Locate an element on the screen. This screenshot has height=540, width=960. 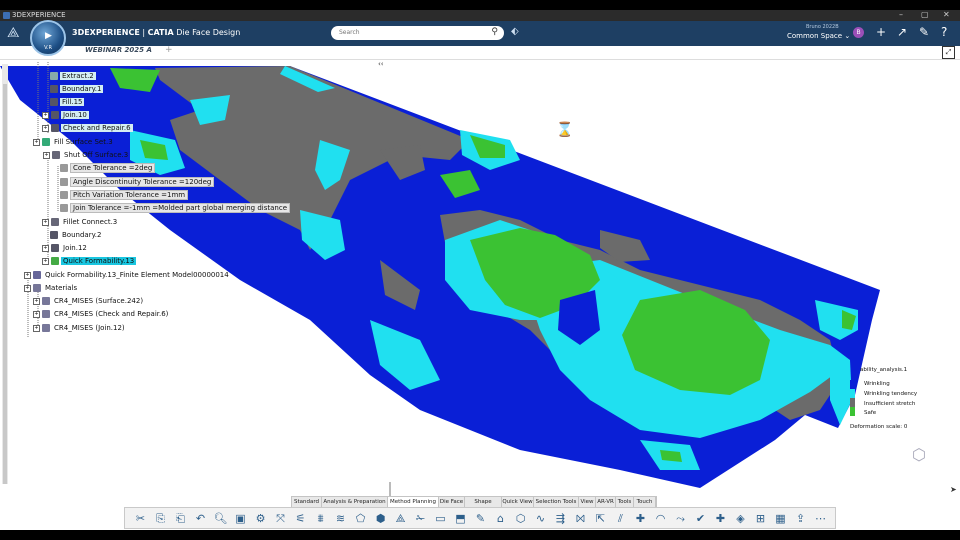
tree-node: + Join.10 is located at coordinates (65, 115).